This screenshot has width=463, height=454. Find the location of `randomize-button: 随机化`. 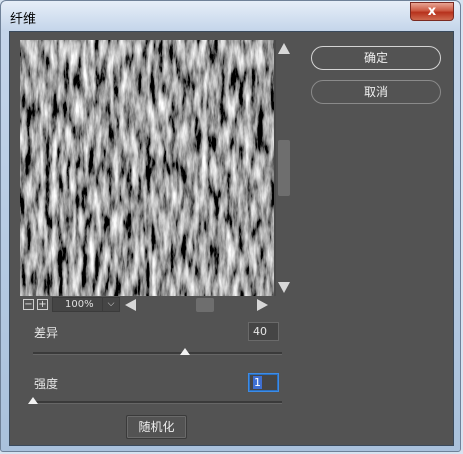

randomize-button: 随机化 is located at coordinates (156, 427).